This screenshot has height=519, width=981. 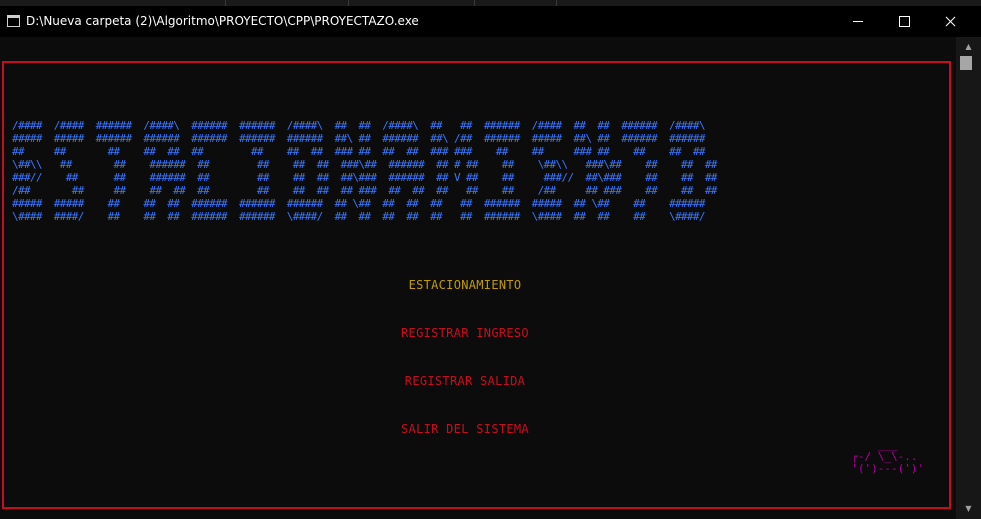 I want to click on menu-title: ESTACIONAMIENTO, so click(x=465, y=285).